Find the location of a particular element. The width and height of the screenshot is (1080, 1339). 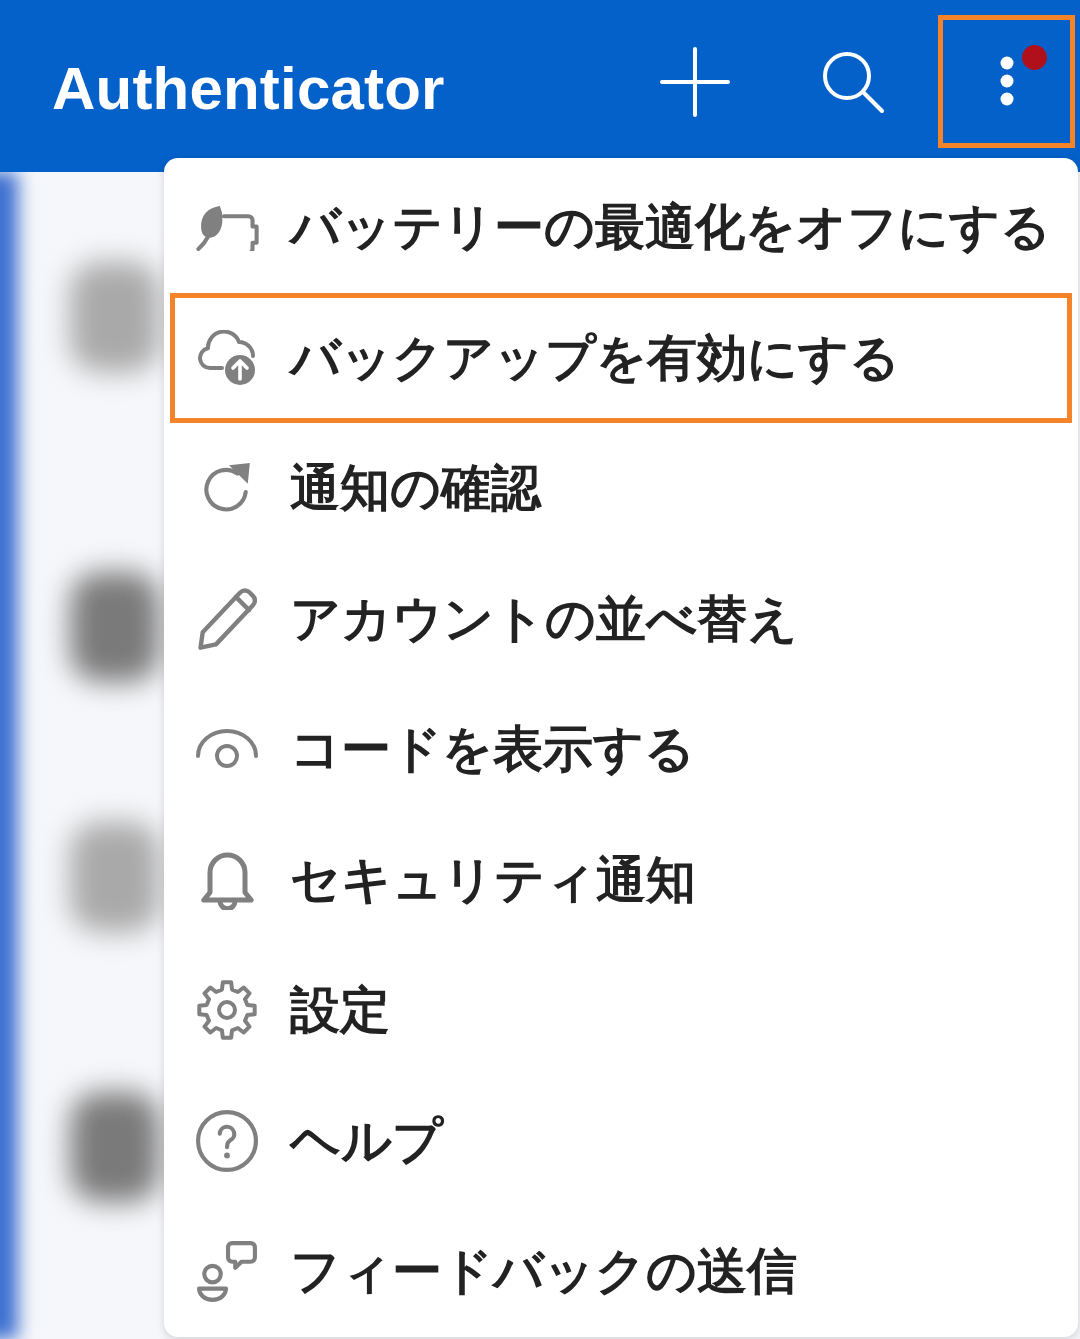

menu-item: バックアップを有効にする is located at coordinates (621, 357).